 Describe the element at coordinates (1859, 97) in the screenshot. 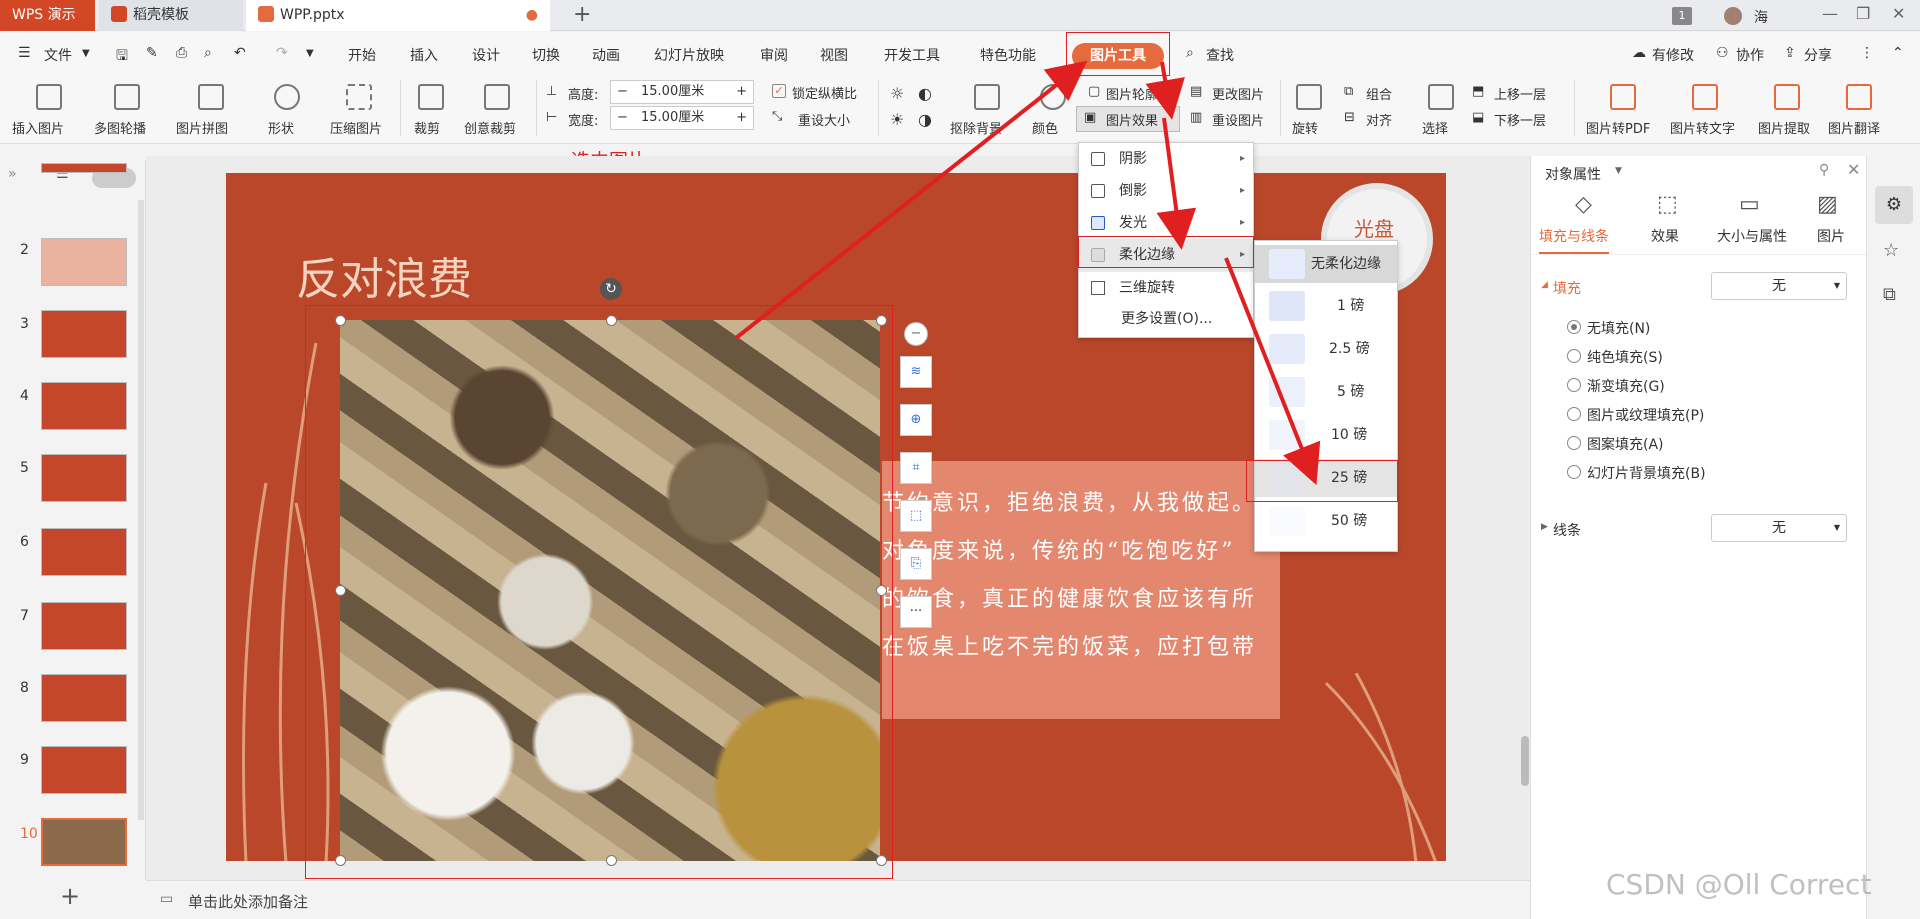

I see `translate-icon` at that location.